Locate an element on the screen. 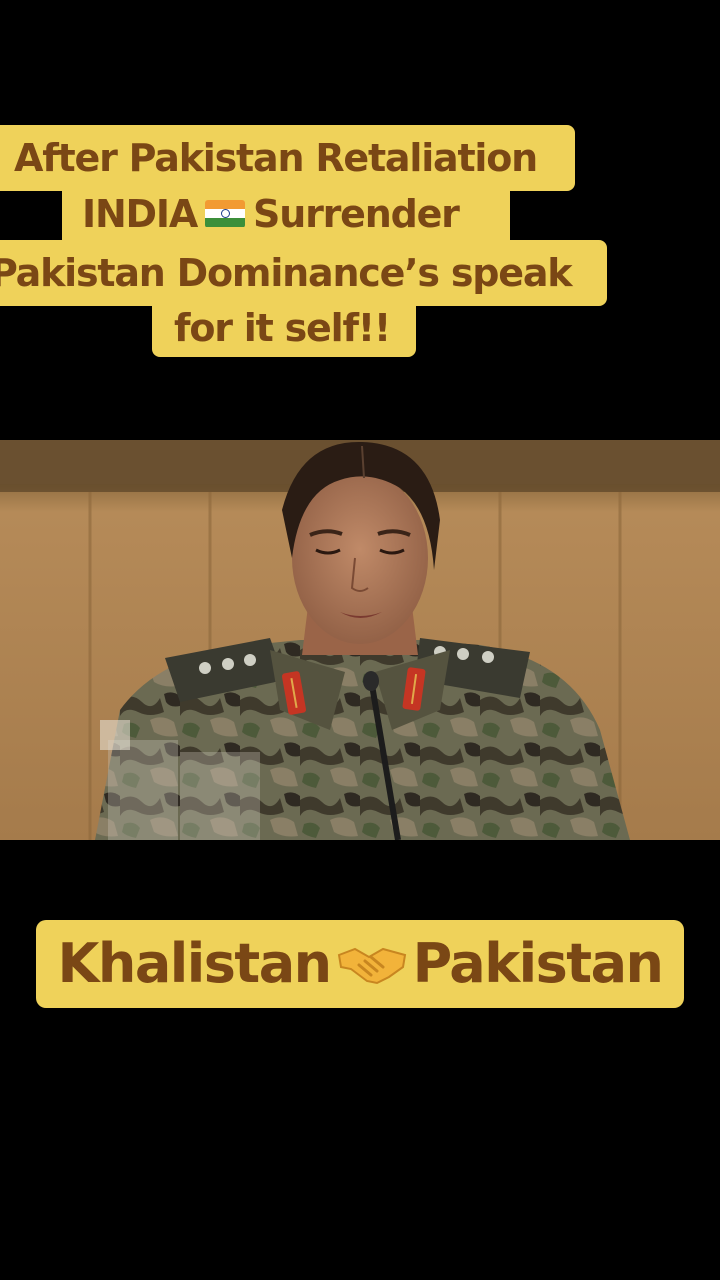  caption-line-4: for it self!! is located at coordinates (284, 326).